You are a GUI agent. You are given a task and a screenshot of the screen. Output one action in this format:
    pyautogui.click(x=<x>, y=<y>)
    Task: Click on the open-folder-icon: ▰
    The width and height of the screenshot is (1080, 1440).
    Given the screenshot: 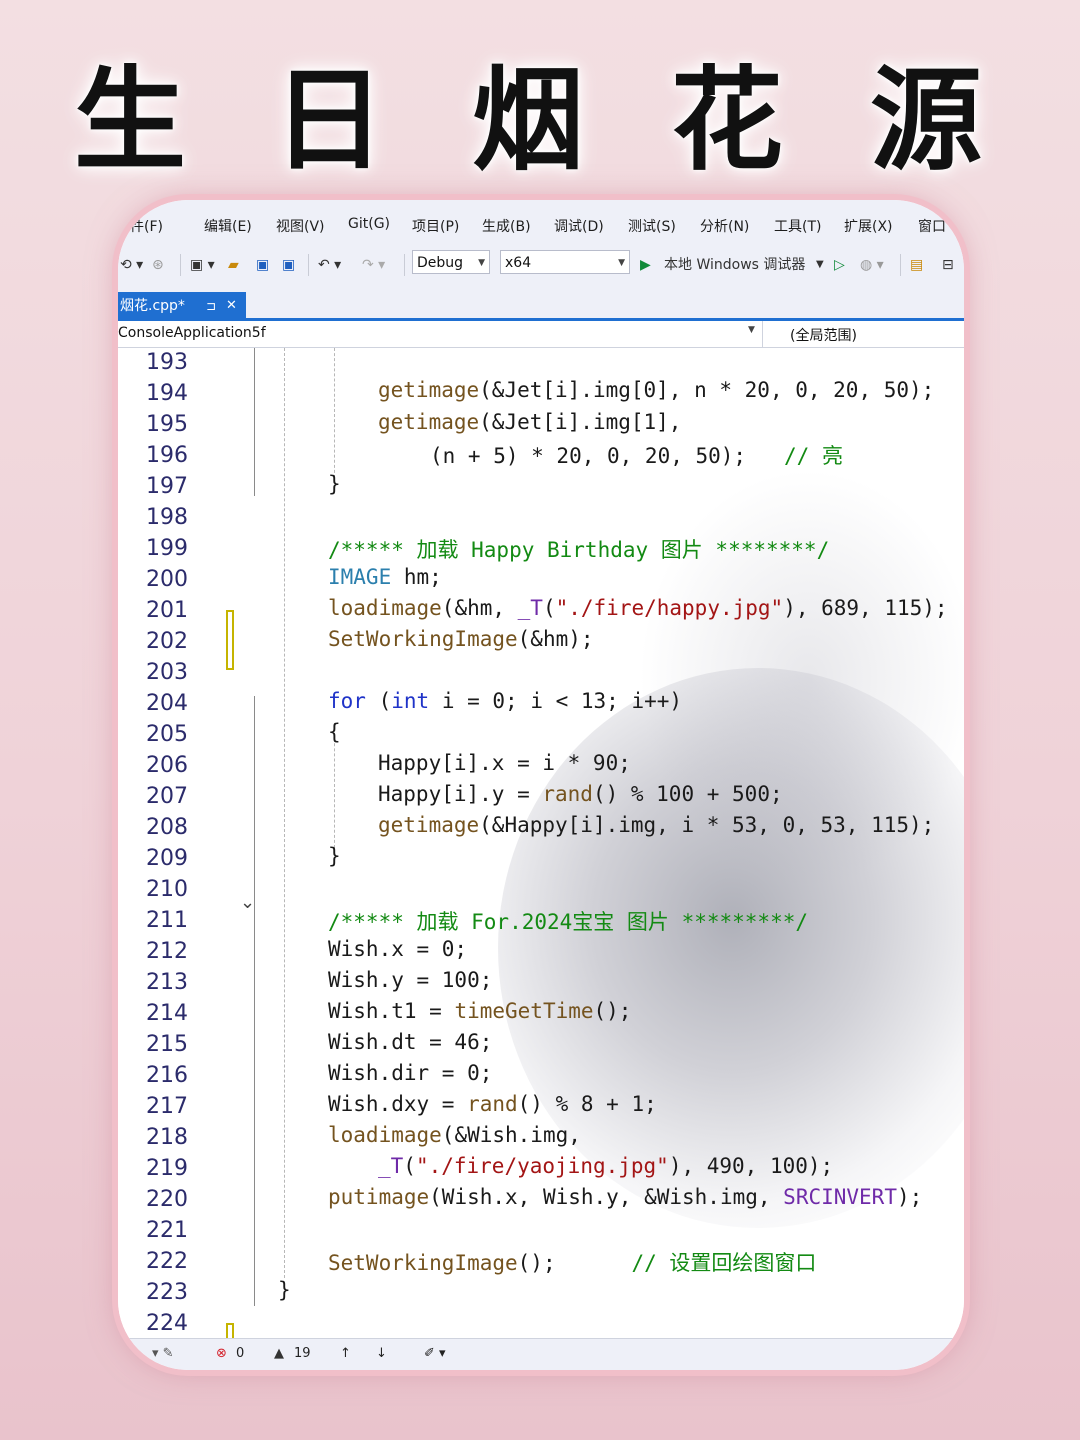 What is the action you would take?
    pyautogui.click(x=233, y=265)
    